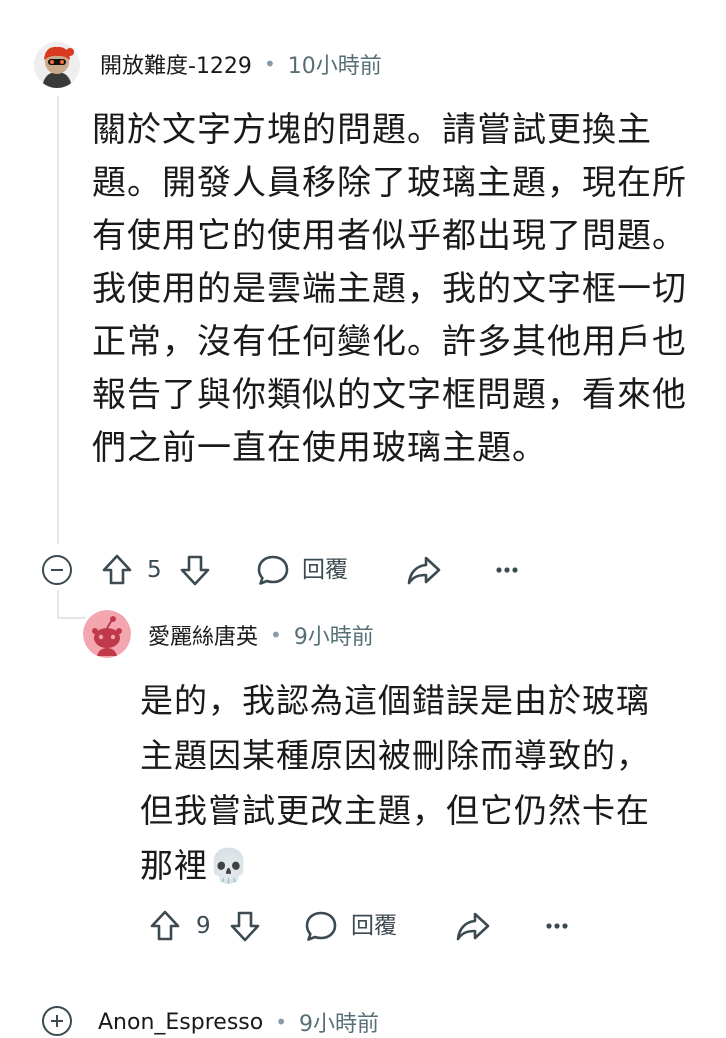 This screenshot has height=1038, width=726. Describe the element at coordinates (334, 66) in the screenshot. I see `comment-timestamp: 10小時前` at that location.